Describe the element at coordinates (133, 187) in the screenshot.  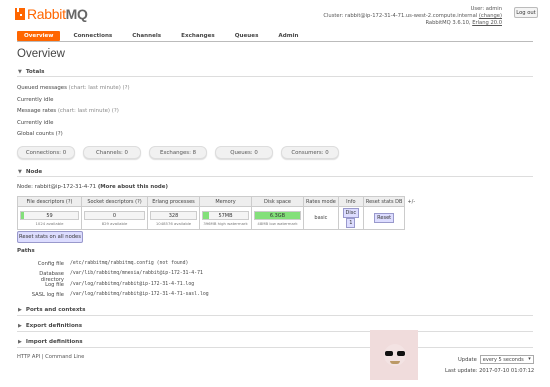
I see `more-about-node-link: (More about this node)` at that location.